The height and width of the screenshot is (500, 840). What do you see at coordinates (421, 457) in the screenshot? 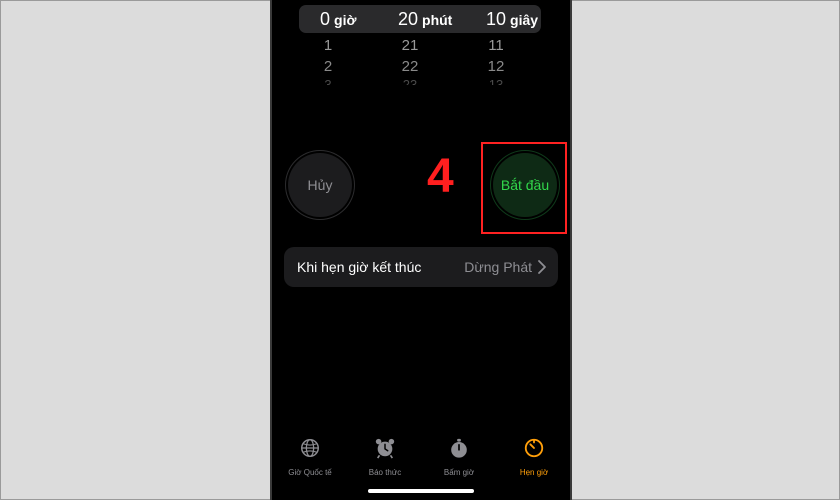
I see `tab-bar: Giờ Quốc tế Báo thức Bấm giờ Hẹn giờ` at bounding box center [421, 457].